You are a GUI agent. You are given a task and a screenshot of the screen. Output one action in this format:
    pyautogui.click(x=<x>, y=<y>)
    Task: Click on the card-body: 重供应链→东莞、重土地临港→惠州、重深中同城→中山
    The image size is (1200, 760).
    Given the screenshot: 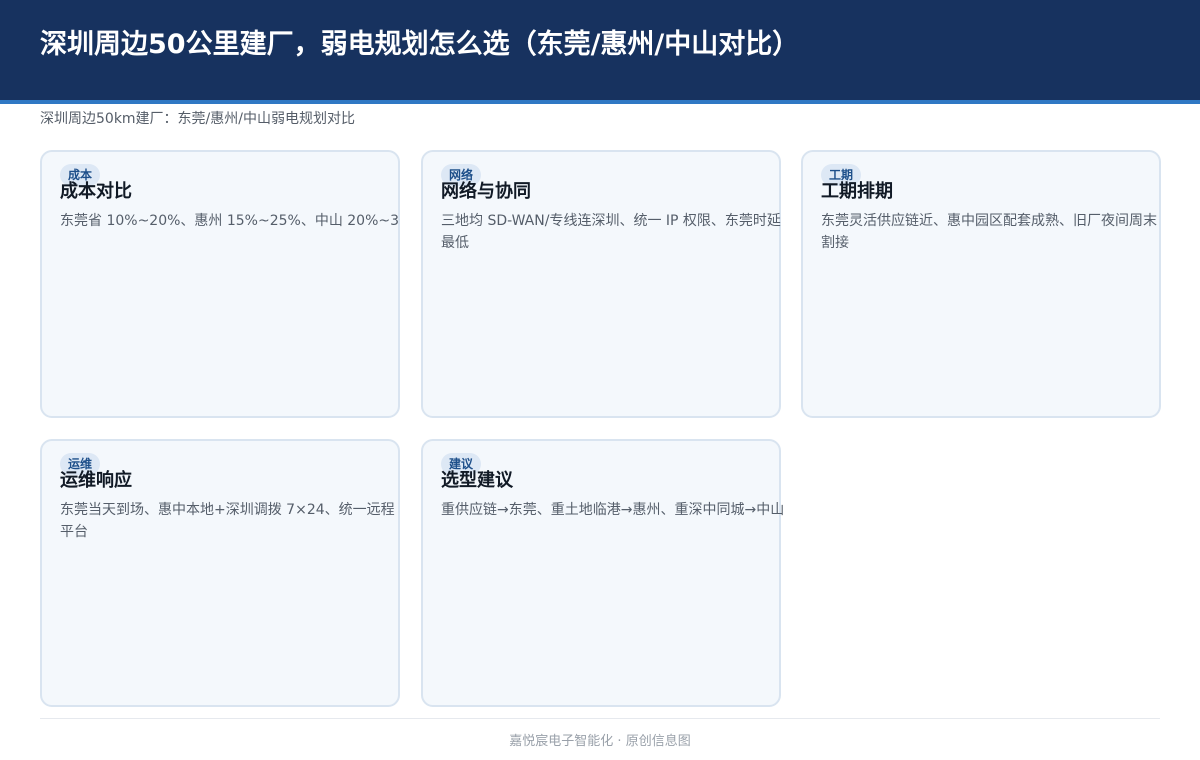 What is the action you would take?
    pyautogui.click(x=613, y=510)
    